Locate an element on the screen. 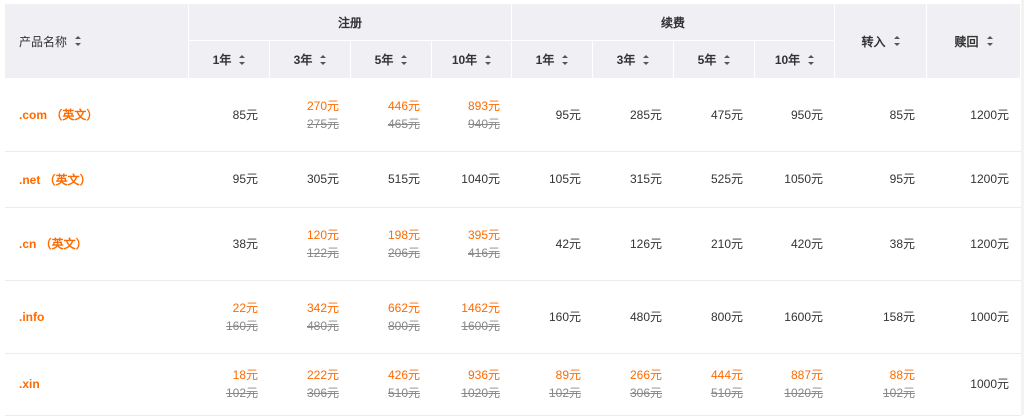 The image size is (1024, 416). price: 1600元 is located at coordinates (803, 316).